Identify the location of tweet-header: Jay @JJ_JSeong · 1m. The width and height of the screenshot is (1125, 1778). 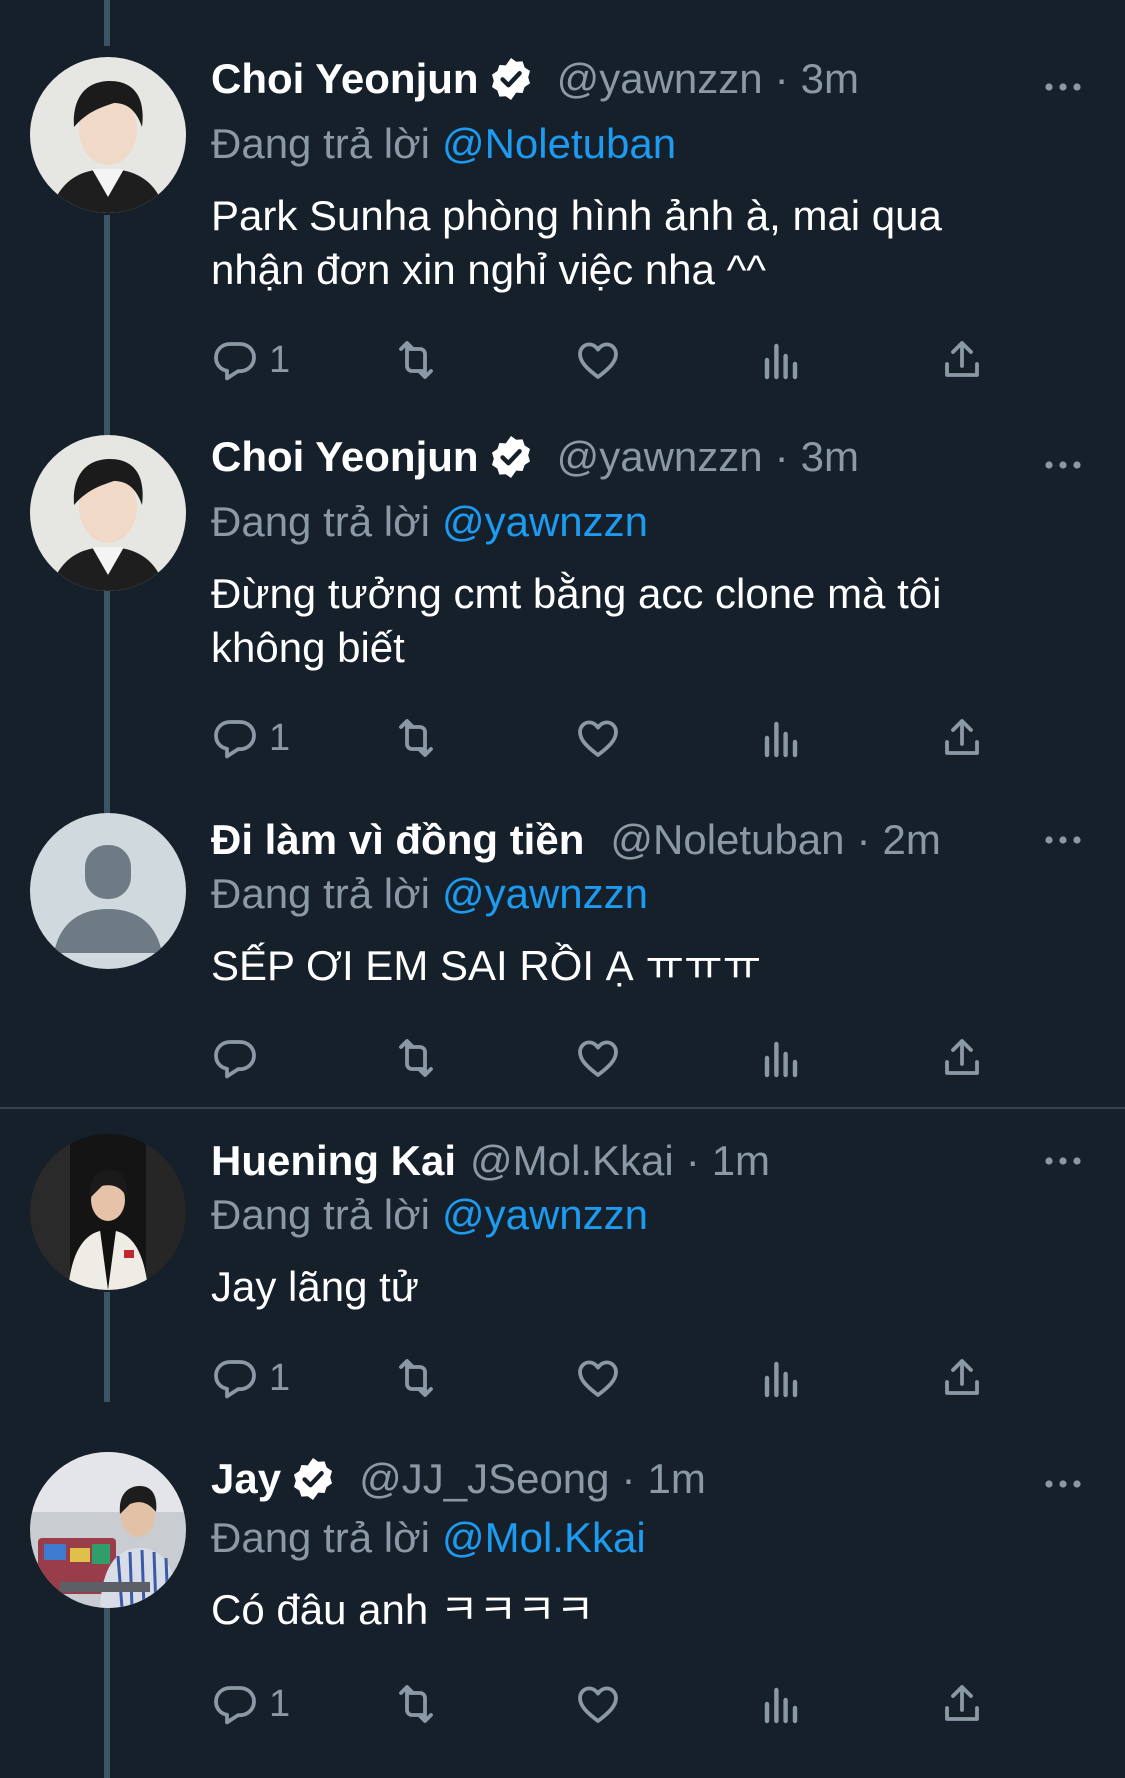
(593, 1479).